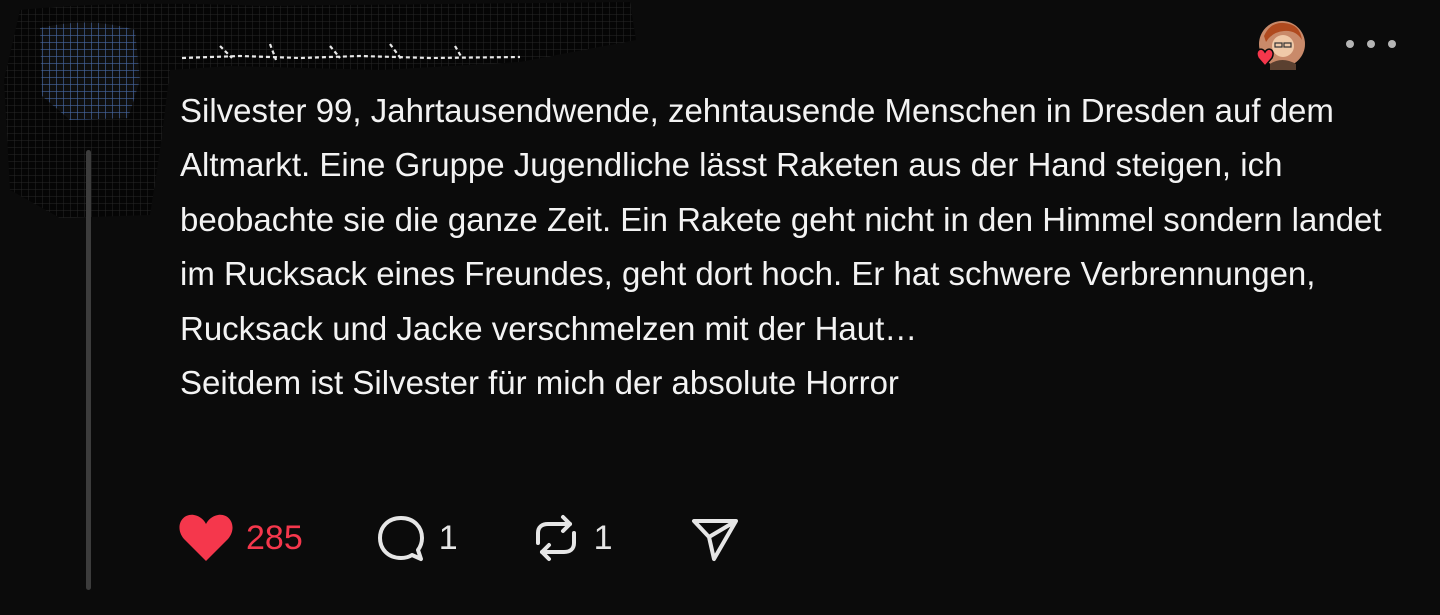 The image size is (1440, 615). Describe the element at coordinates (88, 370) in the screenshot. I see `thread-line` at that location.